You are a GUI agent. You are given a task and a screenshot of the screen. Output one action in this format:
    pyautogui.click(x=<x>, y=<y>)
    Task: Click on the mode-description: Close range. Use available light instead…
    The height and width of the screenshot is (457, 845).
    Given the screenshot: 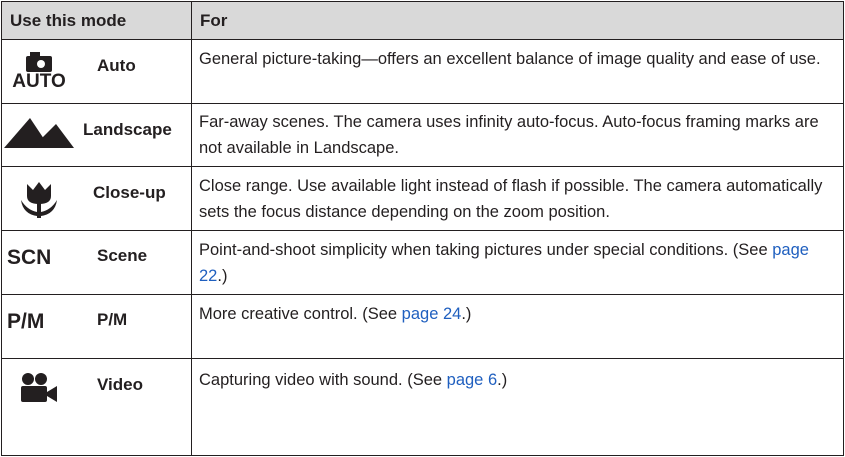 What is the action you would take?
    pyautogui.click(x=511, y=199)
    